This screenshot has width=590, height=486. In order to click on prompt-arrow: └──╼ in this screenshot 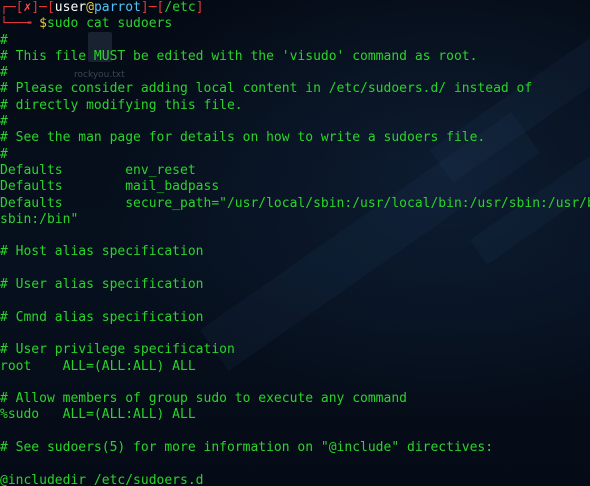, I will do `click(20, 24)`.